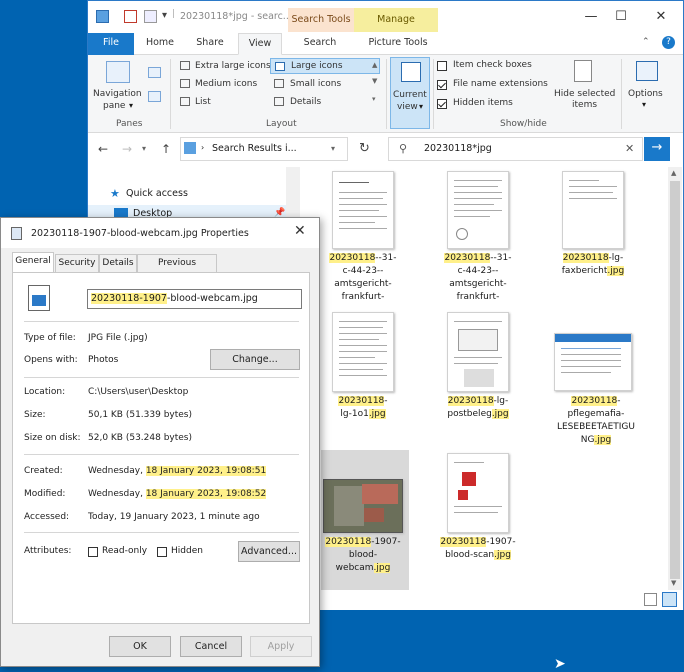 The width and height of the screenshot is (684, 672). Describe the element at coordinates (281, 646) in the screenshot. I see `apply-button: Apply` at that location.